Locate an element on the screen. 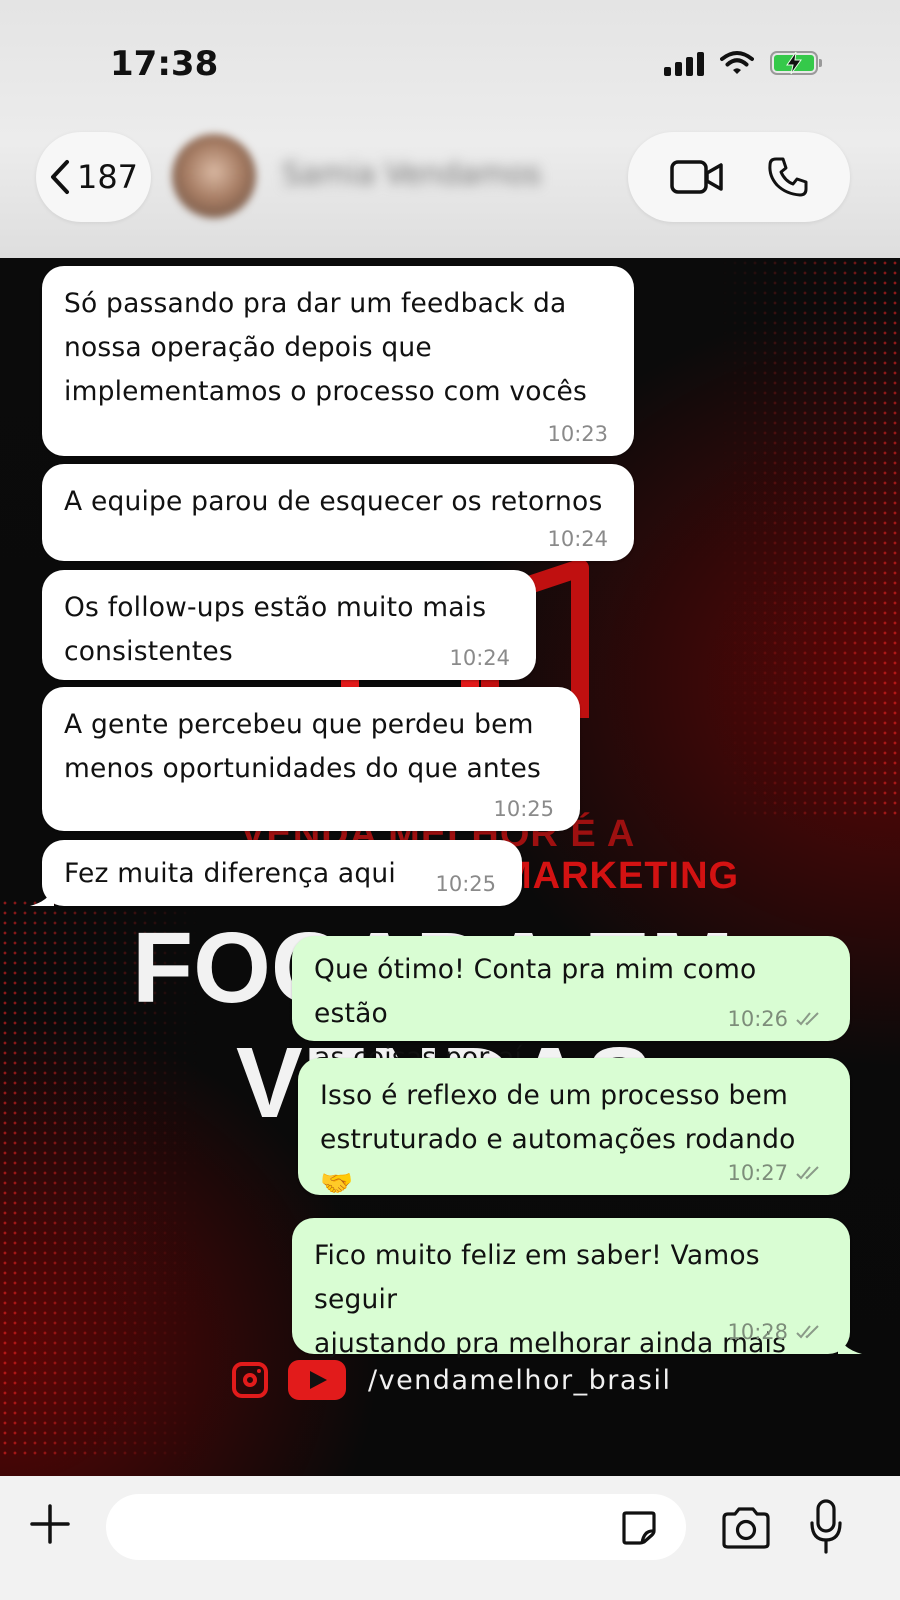 The width and height of the screenshot is (900, 1600). unread-count: 187 is located at coordinates (107, 177).